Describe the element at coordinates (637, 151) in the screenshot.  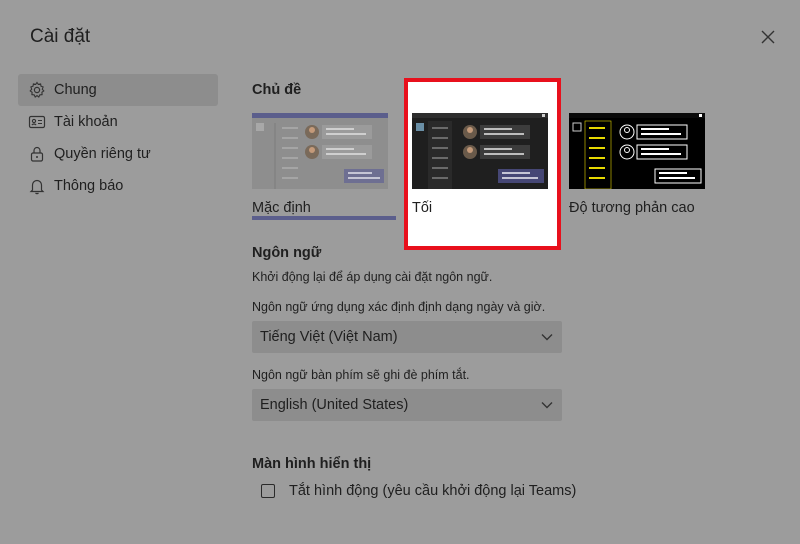
I see `theme-thumbnail-high-contrast` at that location.